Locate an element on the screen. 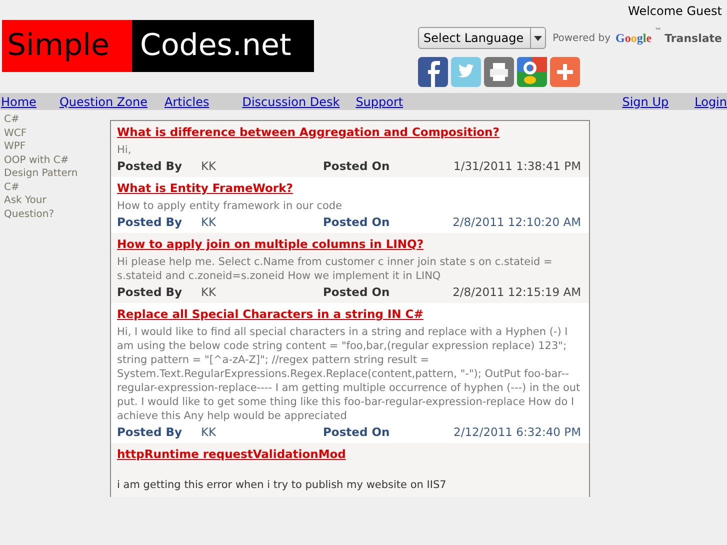 This screenshot has height=545, width=727. date-text: 2/12/2011 6:32:40 PM is located at coordinates (516, 432).